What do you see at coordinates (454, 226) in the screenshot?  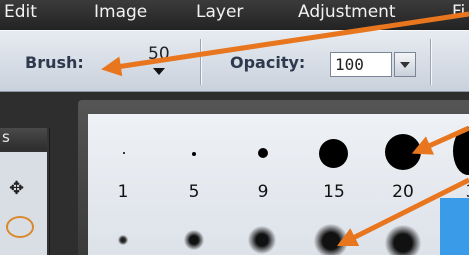 I see `selected-brush-cell` at bounding box center [454, 226].